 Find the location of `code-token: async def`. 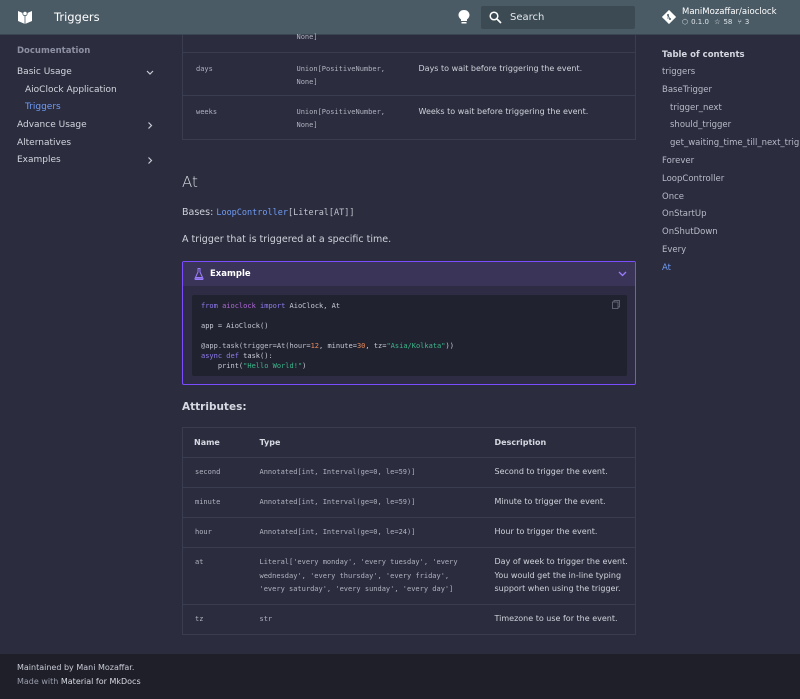

code-token: async def is located at coordinates (220, 356).